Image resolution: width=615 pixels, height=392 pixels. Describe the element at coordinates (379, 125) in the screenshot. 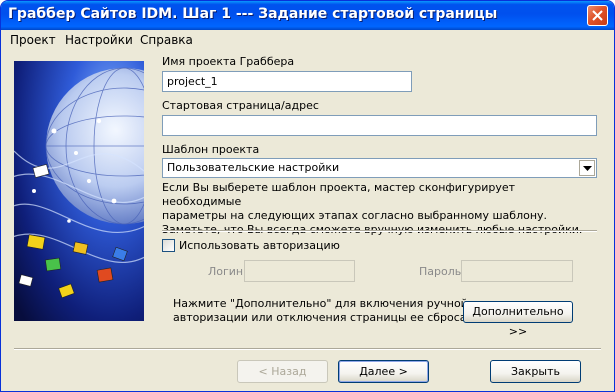

I see `start-page-input` at that location.